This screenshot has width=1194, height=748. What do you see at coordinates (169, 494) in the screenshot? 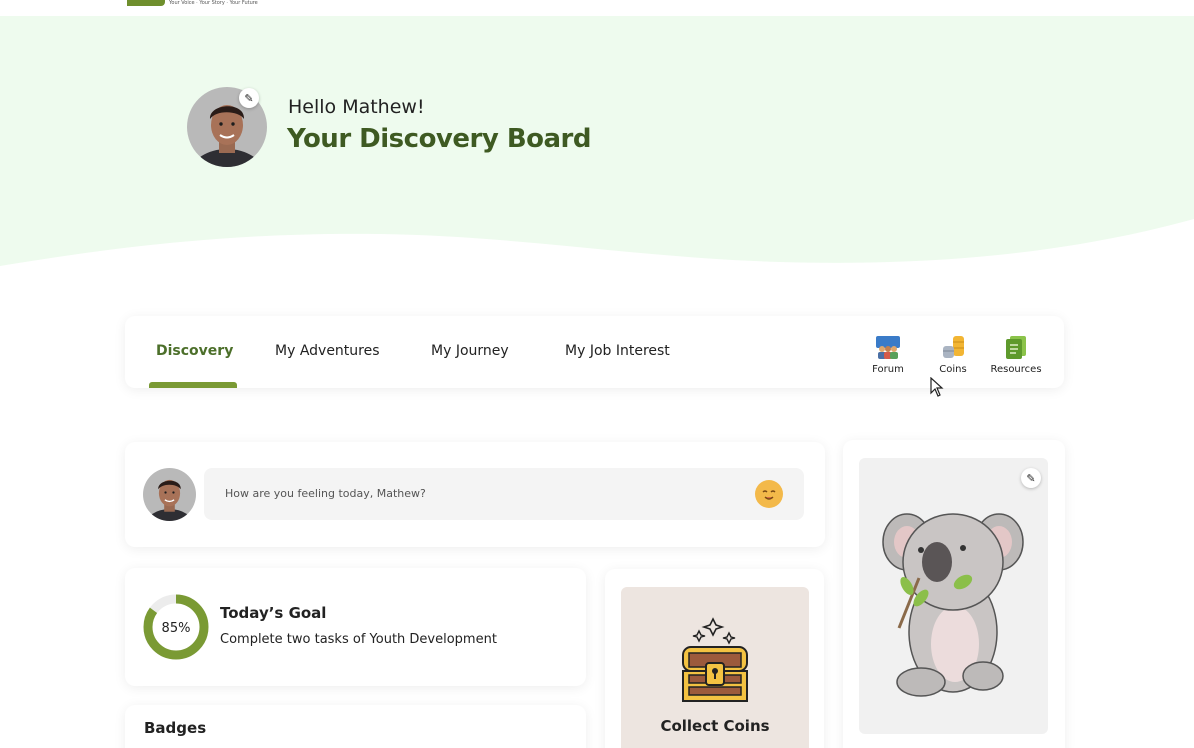
I see `user-avatar` at bounding box center [169, 494].